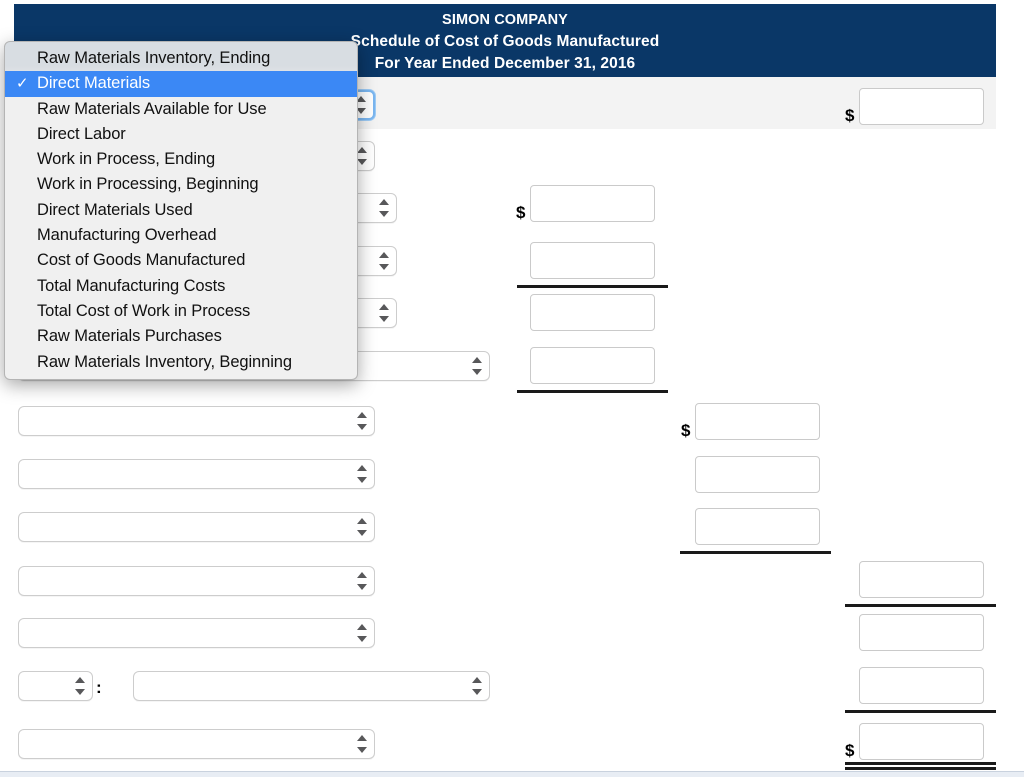 The image size is (1024, 777). I want to click on subtotal-rule-col3-b, so click(920, 711).